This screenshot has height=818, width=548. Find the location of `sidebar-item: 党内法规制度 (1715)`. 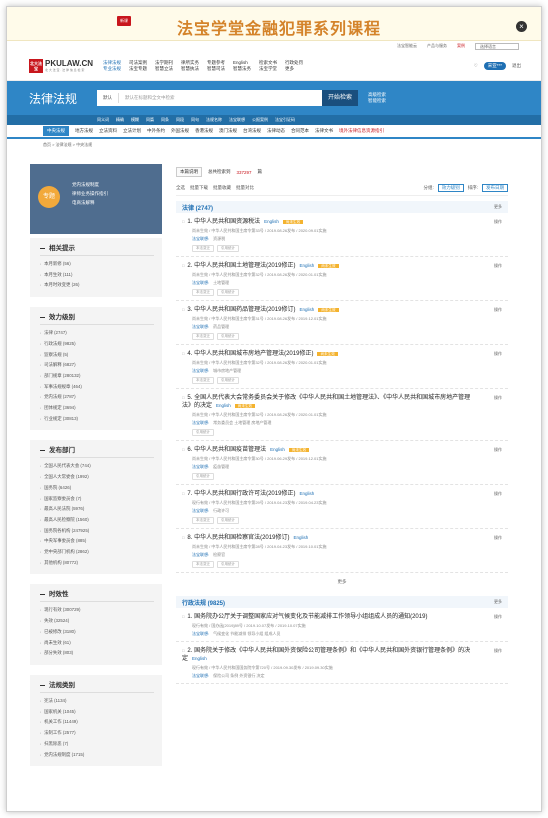

sidebar-item: 党内法规制度 (1715) is located at coordinates (97, 755).